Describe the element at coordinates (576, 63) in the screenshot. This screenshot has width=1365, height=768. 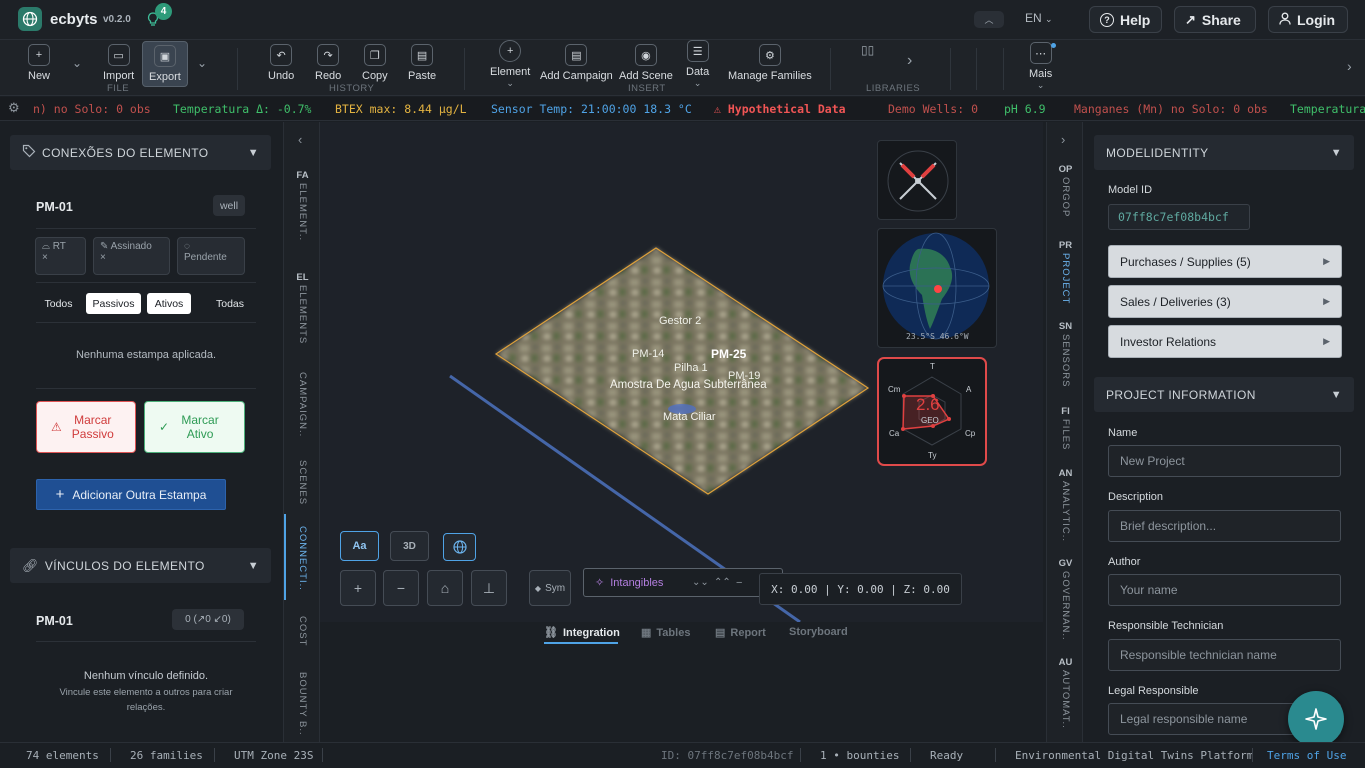
I see `add-campaign-button: ▤ Add Campaign` at that location.